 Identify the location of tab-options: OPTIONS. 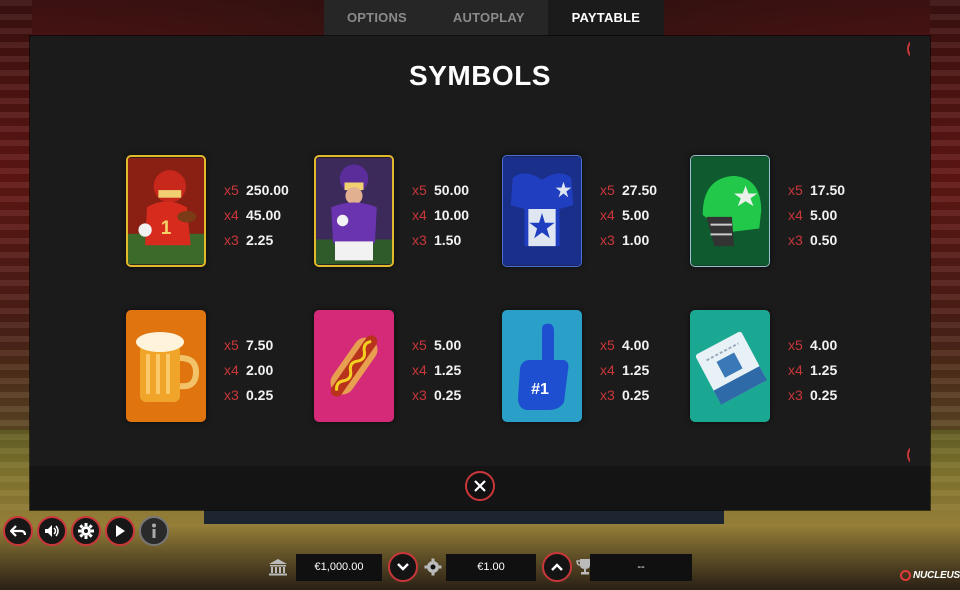
(377, 18).